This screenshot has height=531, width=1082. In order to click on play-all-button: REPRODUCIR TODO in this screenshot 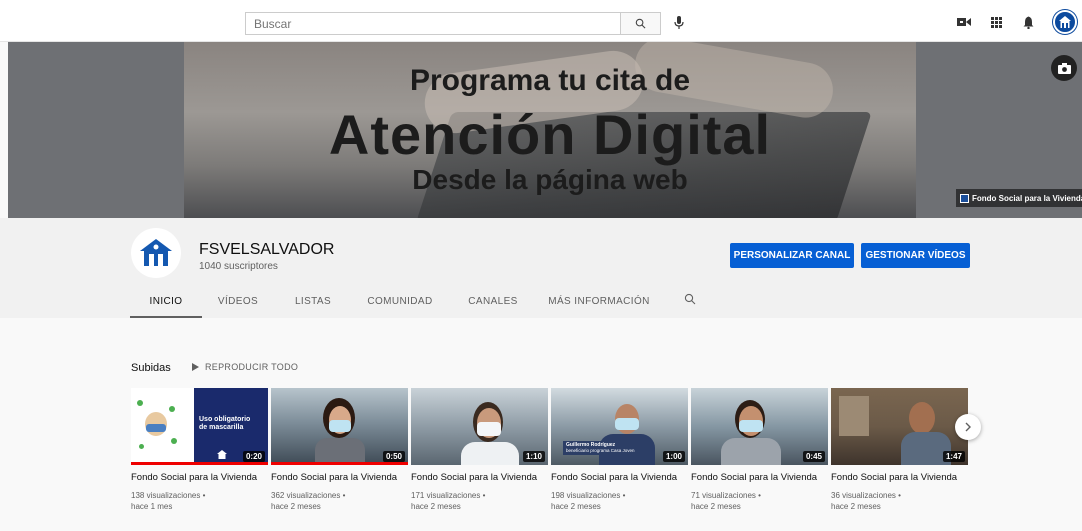, I will do `click(245, 367)`.